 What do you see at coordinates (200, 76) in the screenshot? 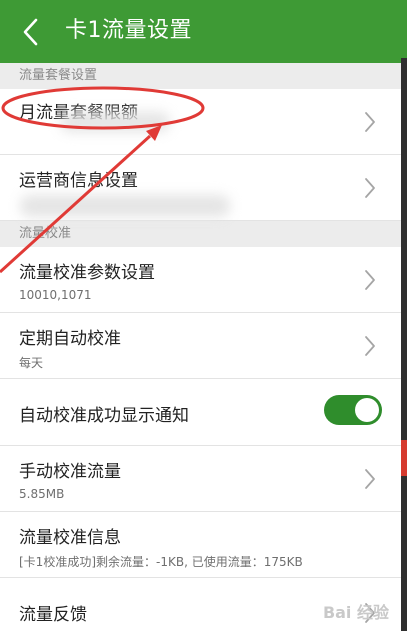
I see `section-header-plan: 流量套餐设置` at bounding box center [200, 76].